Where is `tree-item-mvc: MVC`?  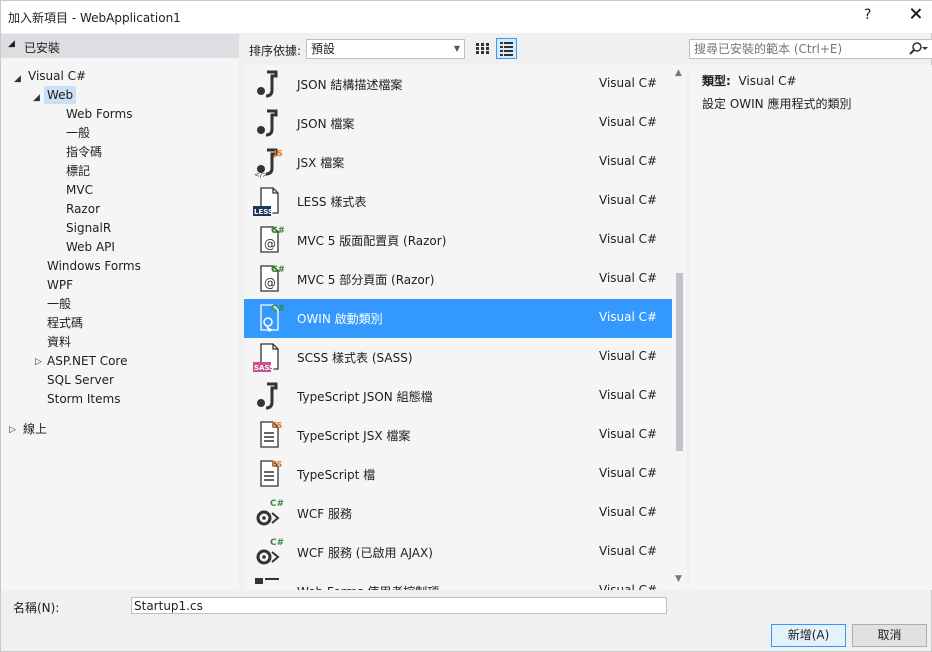 tree-item-mvc: MVC is located at coordinates (79, 190).